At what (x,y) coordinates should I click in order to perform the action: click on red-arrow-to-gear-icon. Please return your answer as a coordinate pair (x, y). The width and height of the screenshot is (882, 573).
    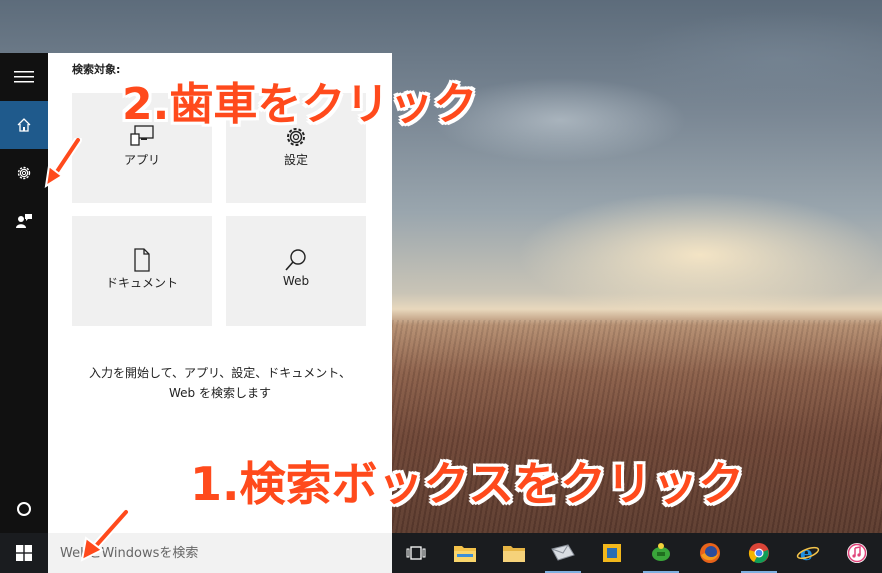
    Looking at the image, I should click on (63, 163).